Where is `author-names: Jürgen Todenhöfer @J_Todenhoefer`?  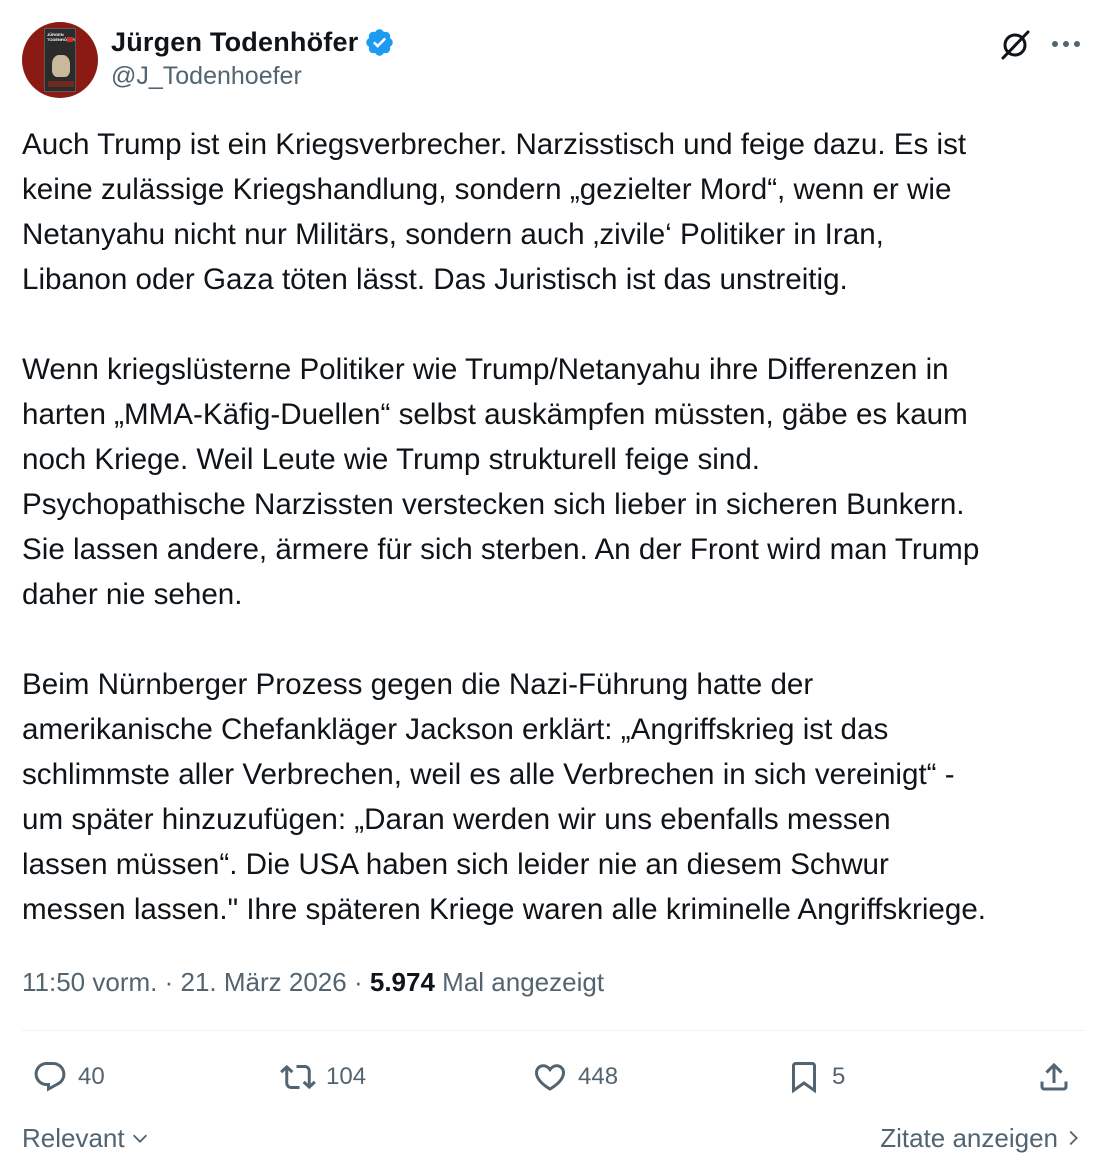 author-names: Jürgen Todenhöfer @J_Todenhoefer is located at coordinates (253, 57).